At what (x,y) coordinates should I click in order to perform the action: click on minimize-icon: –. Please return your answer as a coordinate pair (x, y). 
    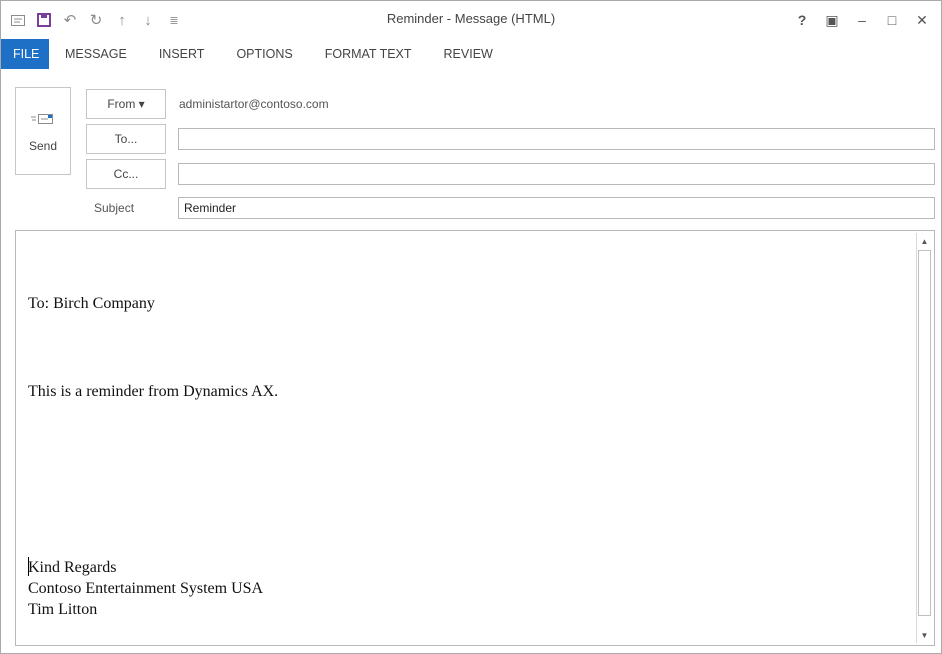
    Looking at the image, I should click on (862, 20).